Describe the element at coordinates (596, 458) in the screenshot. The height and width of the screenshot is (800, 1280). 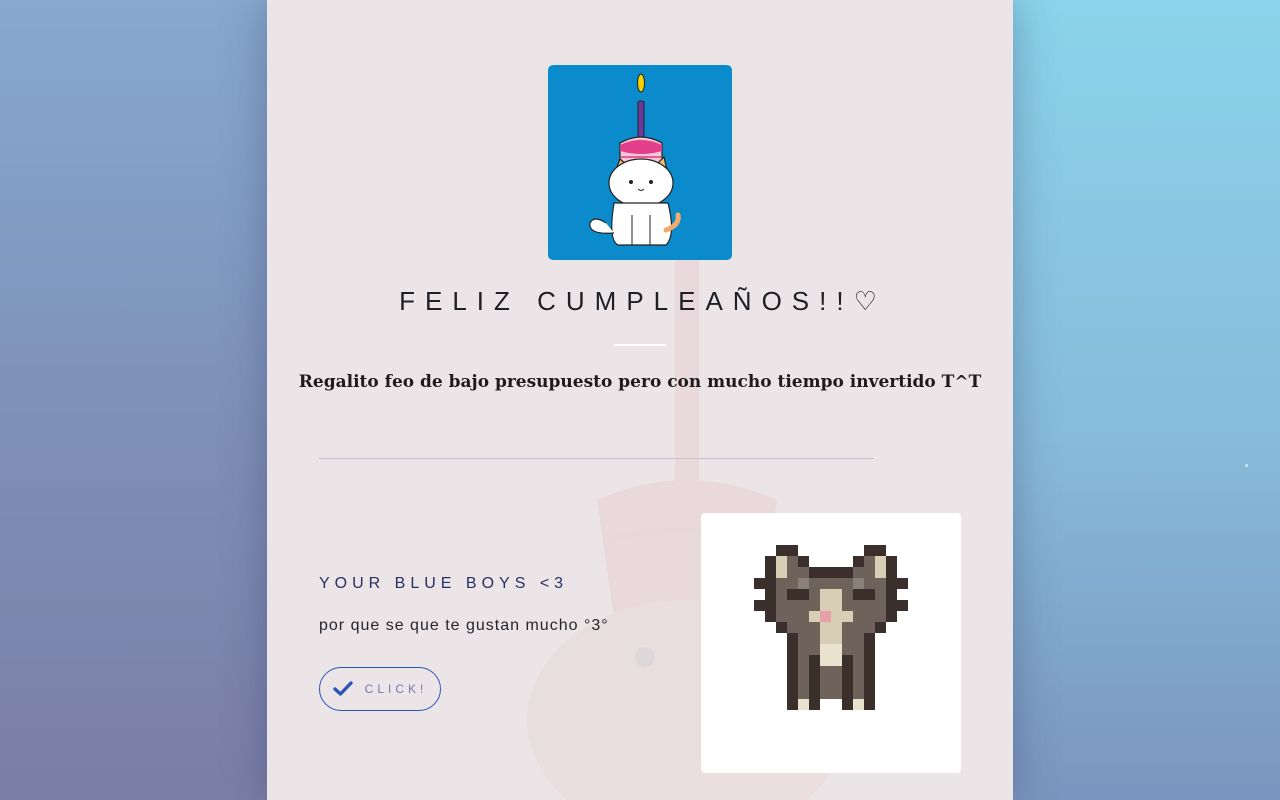
I see `section-divider` at that location.